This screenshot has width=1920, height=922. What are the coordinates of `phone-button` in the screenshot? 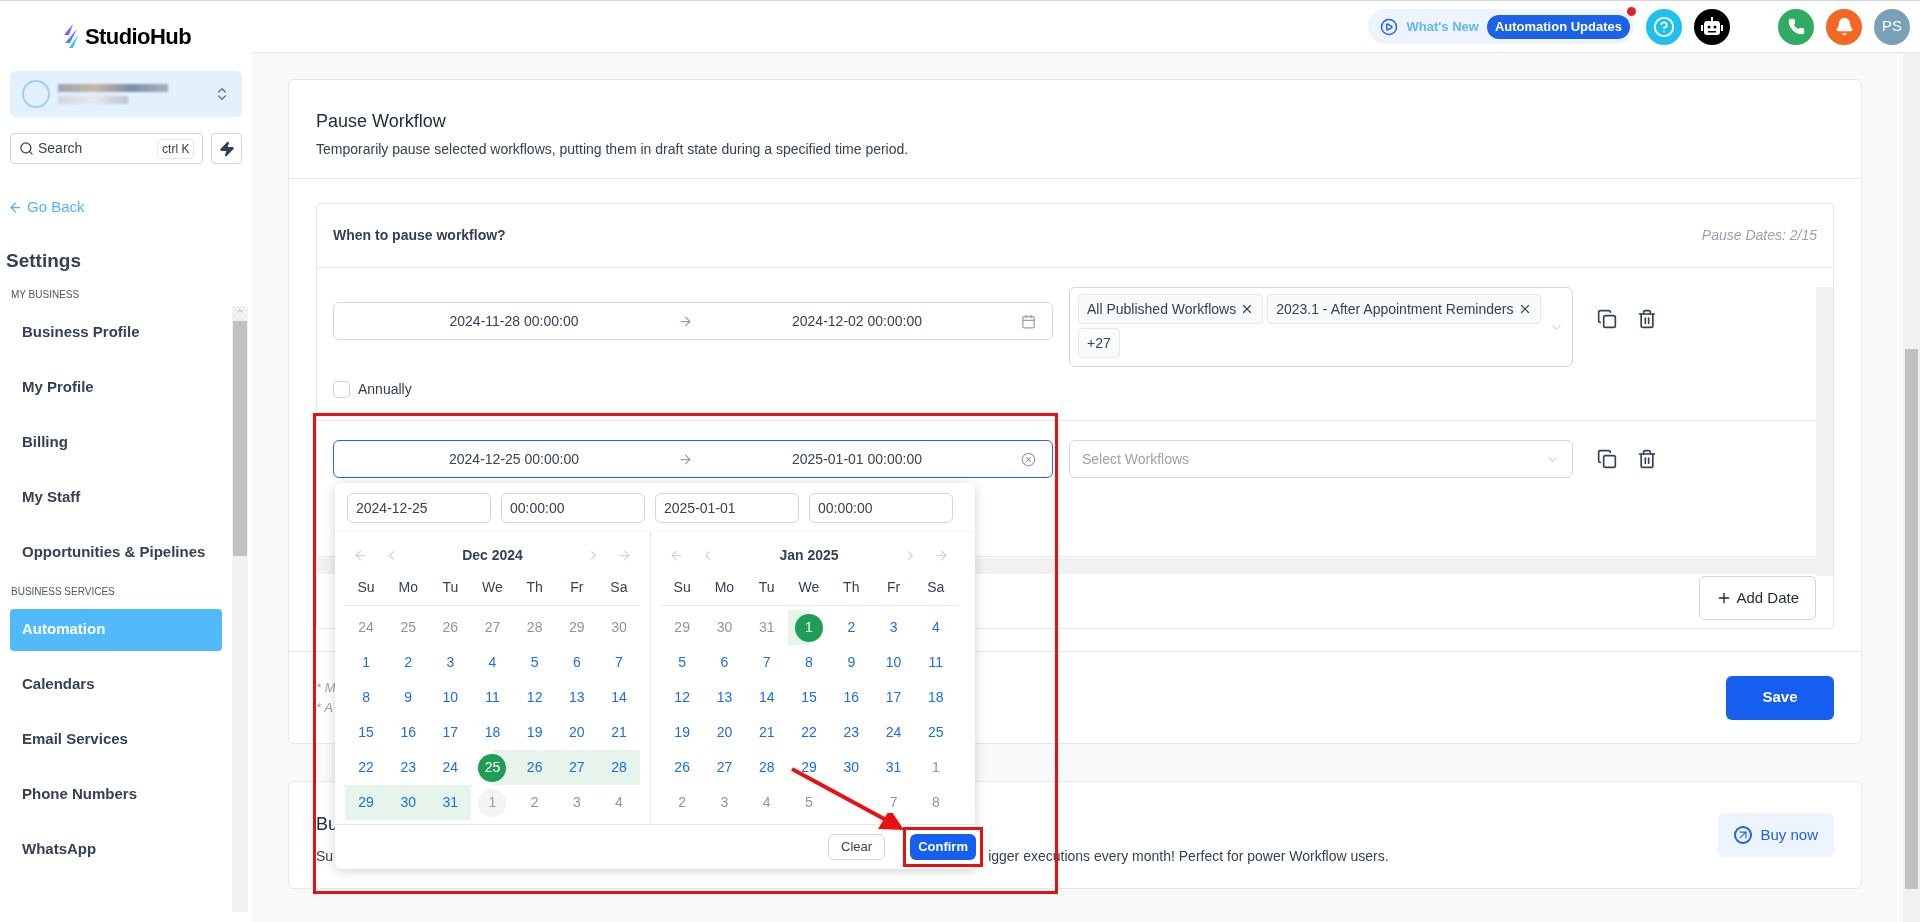 It's located at (1796, 26).